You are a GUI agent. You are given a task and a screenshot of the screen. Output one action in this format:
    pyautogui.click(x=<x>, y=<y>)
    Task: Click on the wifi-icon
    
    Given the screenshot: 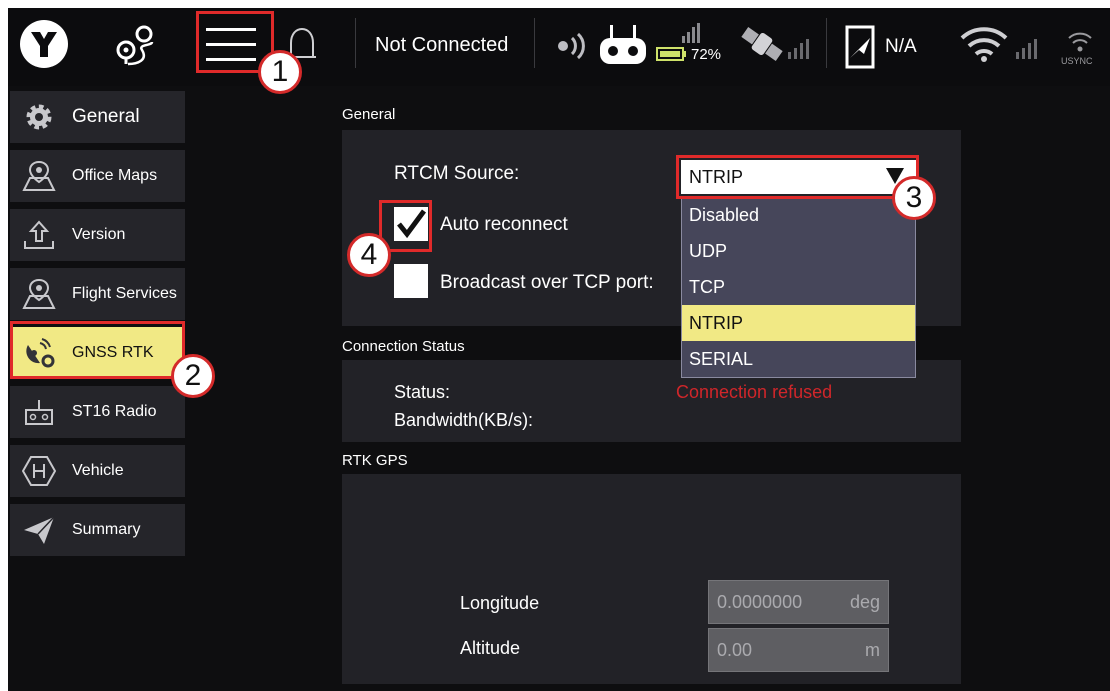 What is the action you would take?
    pyautogui.click(x=984, y=44)
    